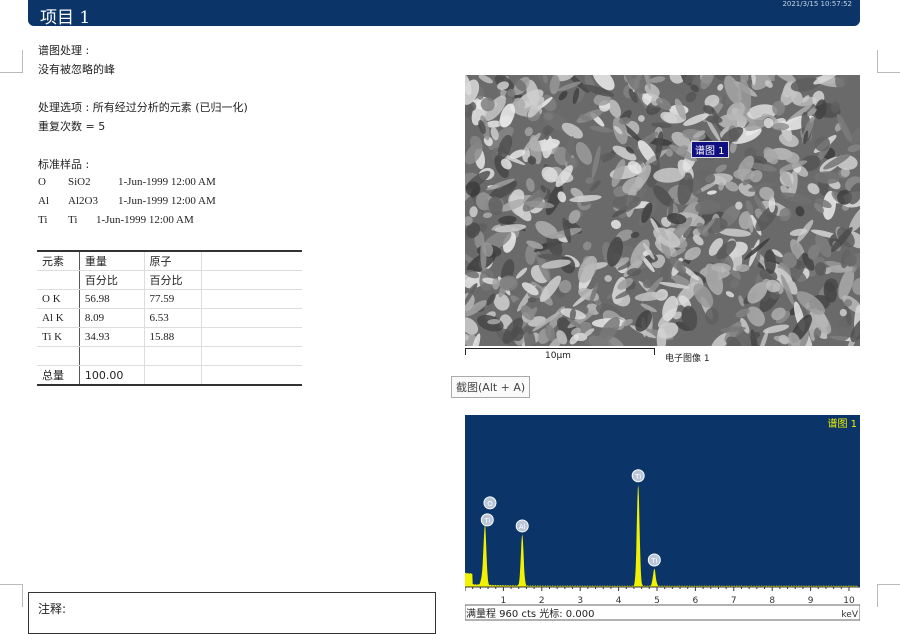 The height and width of the screenshot is (634, 900). What do you see at coordinates (817, 4) in the screenshot?
I see `timestamp: 2021/3/15 10:57:52` at bounding box center [817, 4].